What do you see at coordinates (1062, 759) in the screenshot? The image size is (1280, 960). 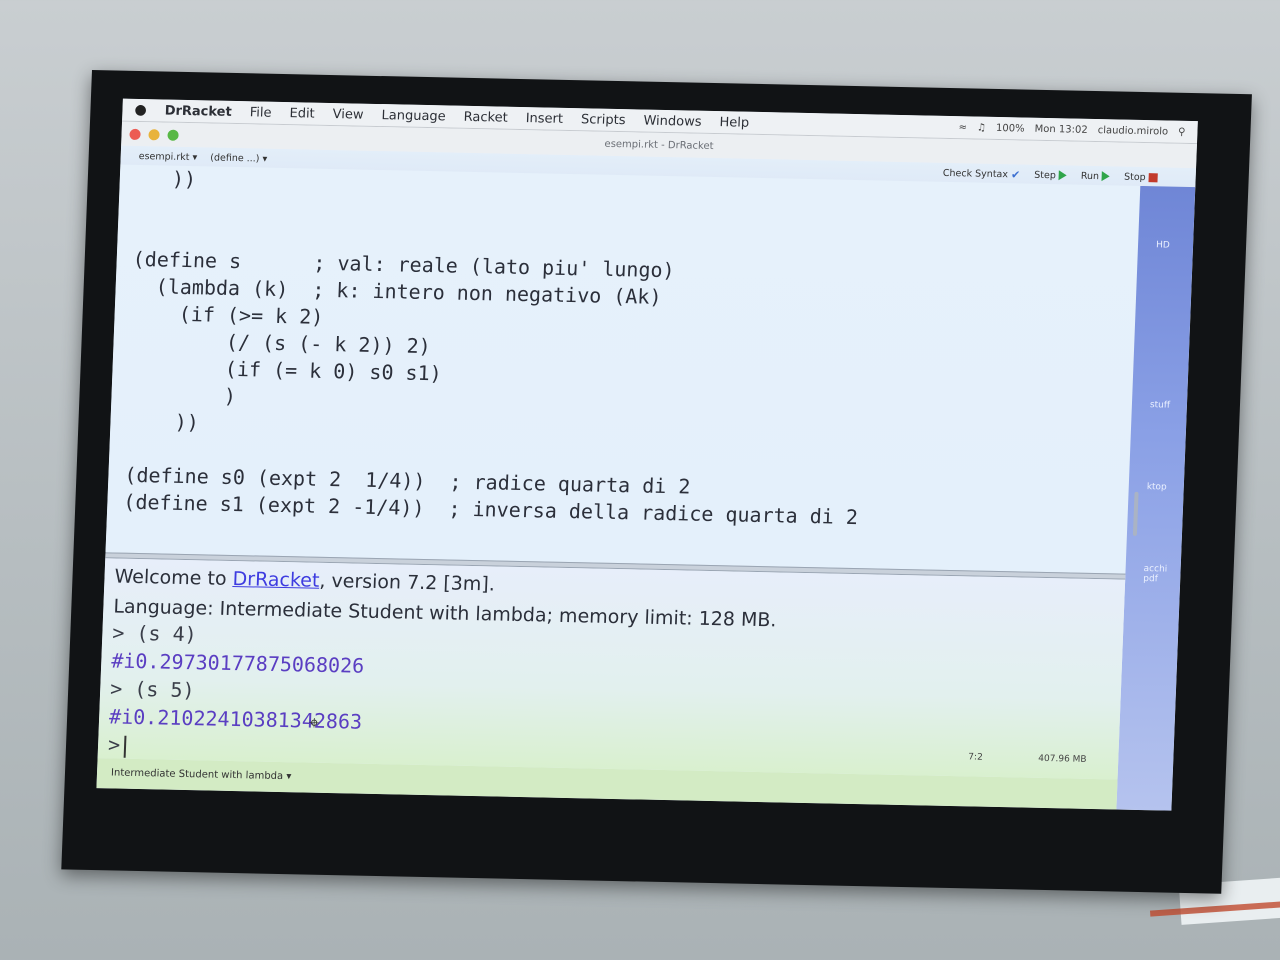 I see `memory-usage: 407.96 MB` at bounding box center [1062, 759].